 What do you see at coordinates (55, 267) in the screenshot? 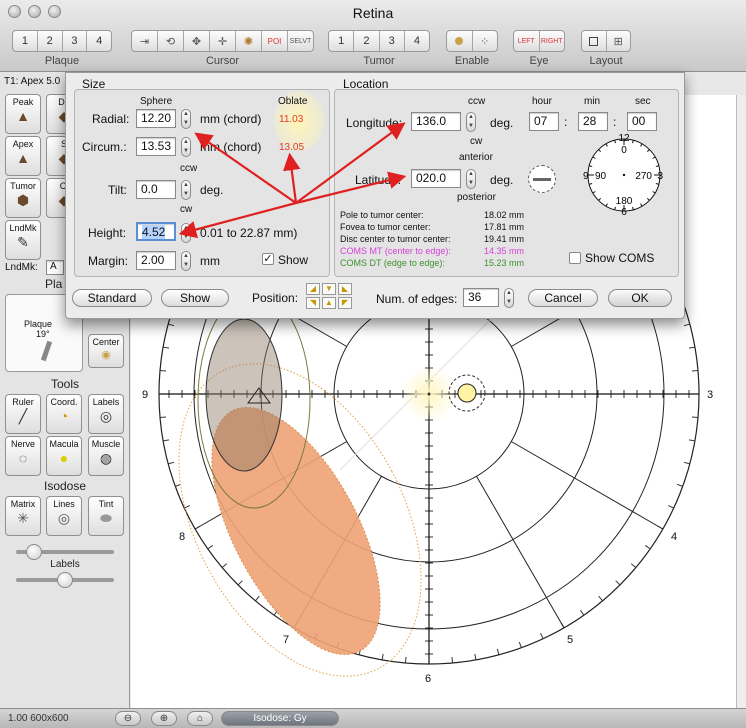
I see `landmark-select: A` at bounding box center [55, 267].